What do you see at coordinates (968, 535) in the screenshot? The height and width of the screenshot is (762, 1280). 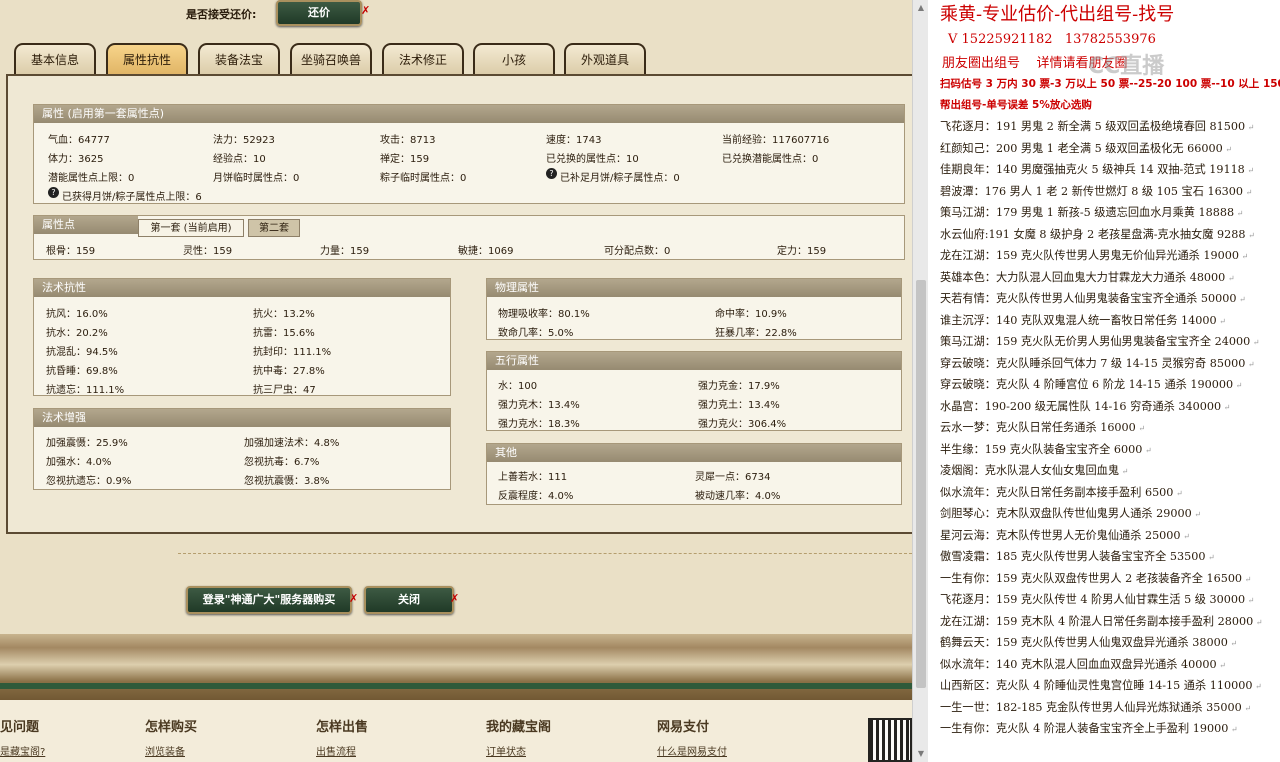 I see `listing-server: 星河云海：` at bounding box center [968, 535].